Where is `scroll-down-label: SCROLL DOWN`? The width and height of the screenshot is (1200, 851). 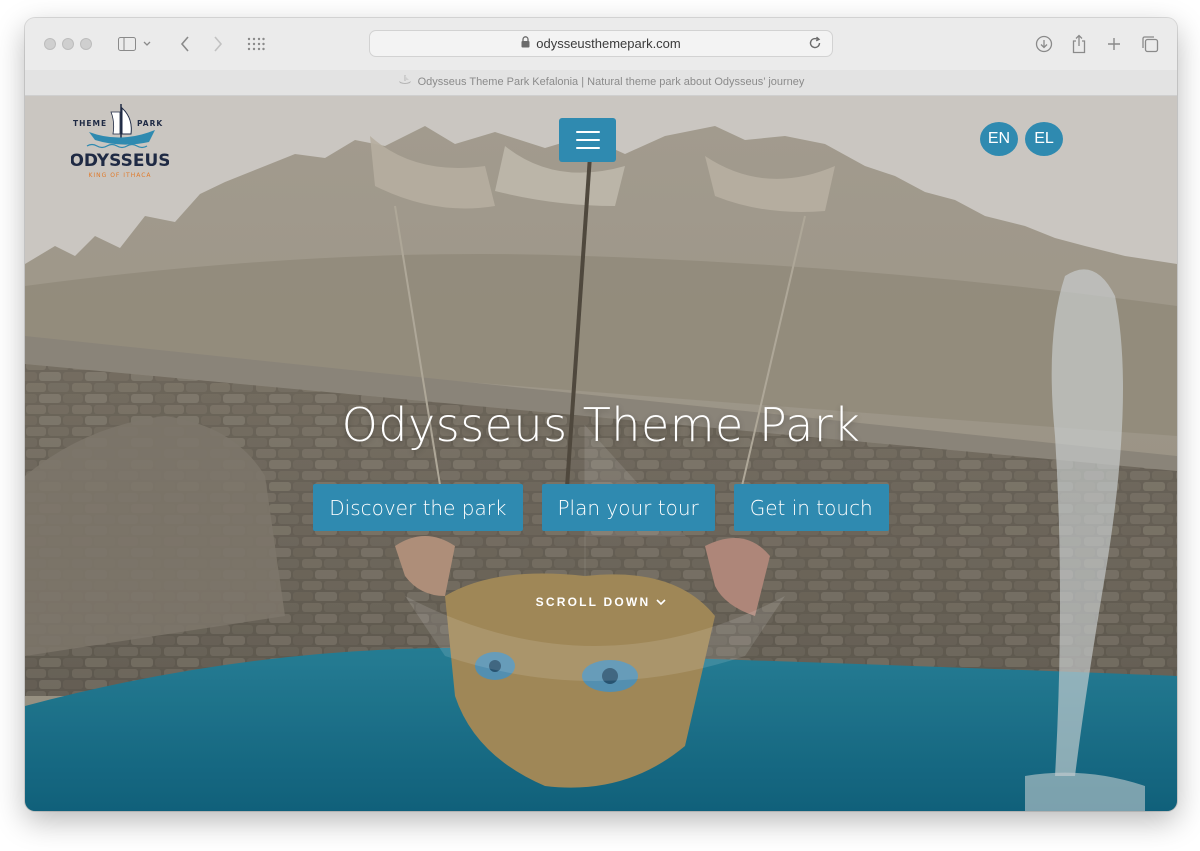
scroll-down-label: SCROLL DOWN is located at coordinates (593, 602).